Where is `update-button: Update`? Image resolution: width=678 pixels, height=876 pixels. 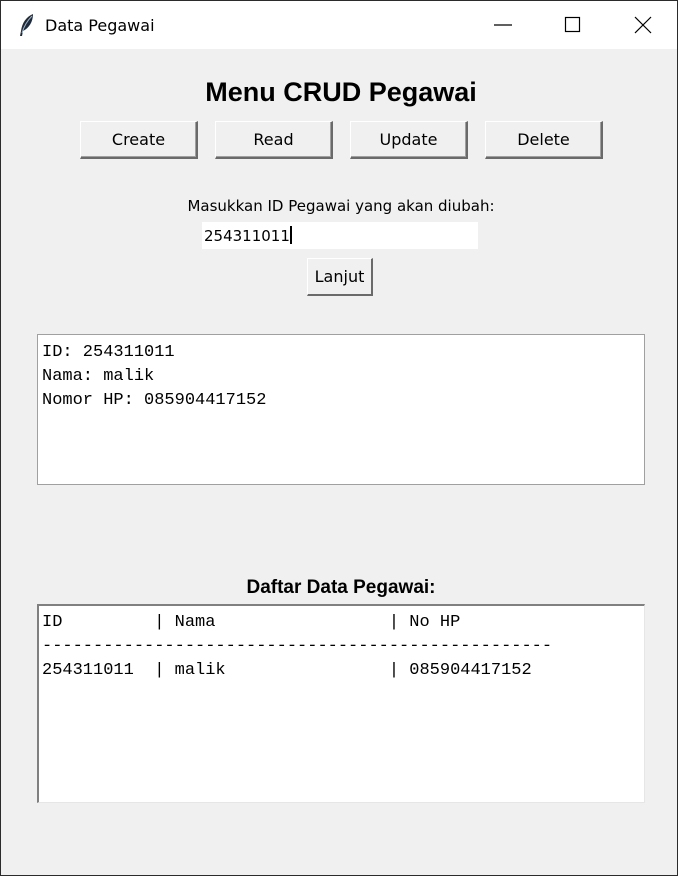
update-button: Update is located at coordinates (409, 140).